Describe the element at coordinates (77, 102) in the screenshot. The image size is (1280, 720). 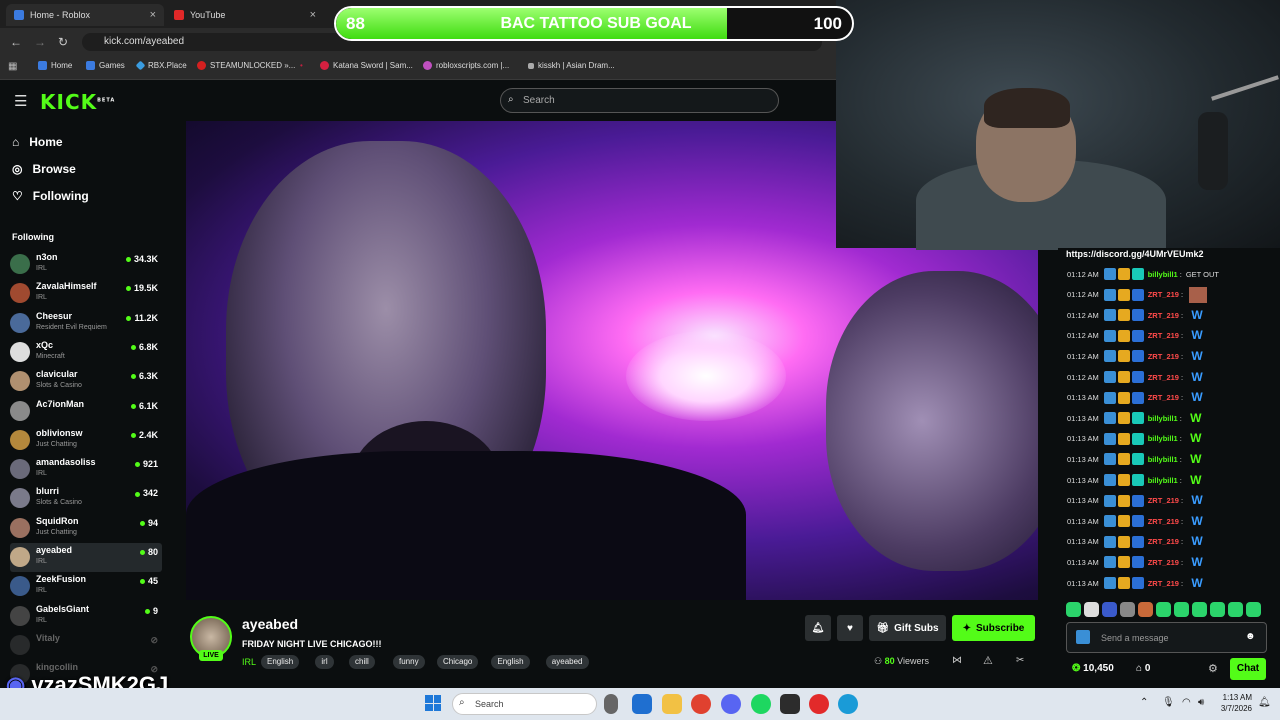
I see `kick-logo: KICKBETA` at that location.